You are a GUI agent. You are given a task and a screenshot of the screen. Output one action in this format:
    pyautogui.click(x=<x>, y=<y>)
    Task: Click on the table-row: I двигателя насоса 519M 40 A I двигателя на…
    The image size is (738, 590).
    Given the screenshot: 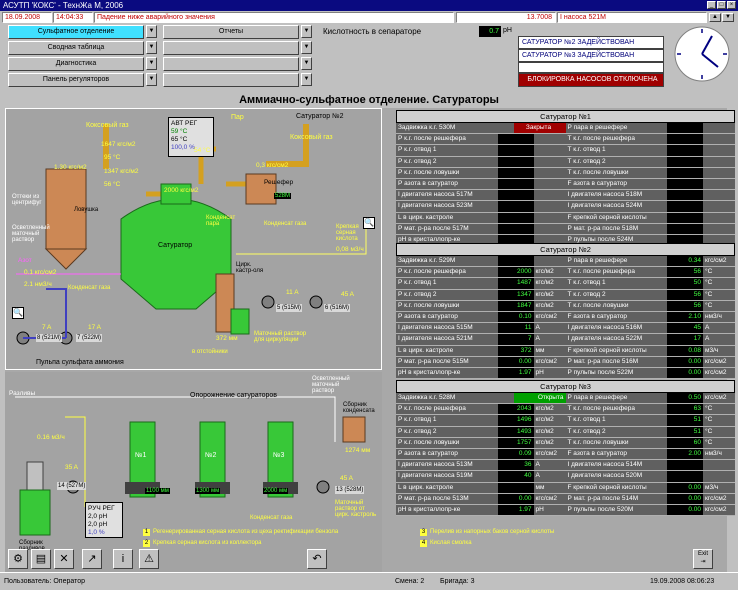 What is the action you would take?
    pyautogui.click(x=565, y=477)
    